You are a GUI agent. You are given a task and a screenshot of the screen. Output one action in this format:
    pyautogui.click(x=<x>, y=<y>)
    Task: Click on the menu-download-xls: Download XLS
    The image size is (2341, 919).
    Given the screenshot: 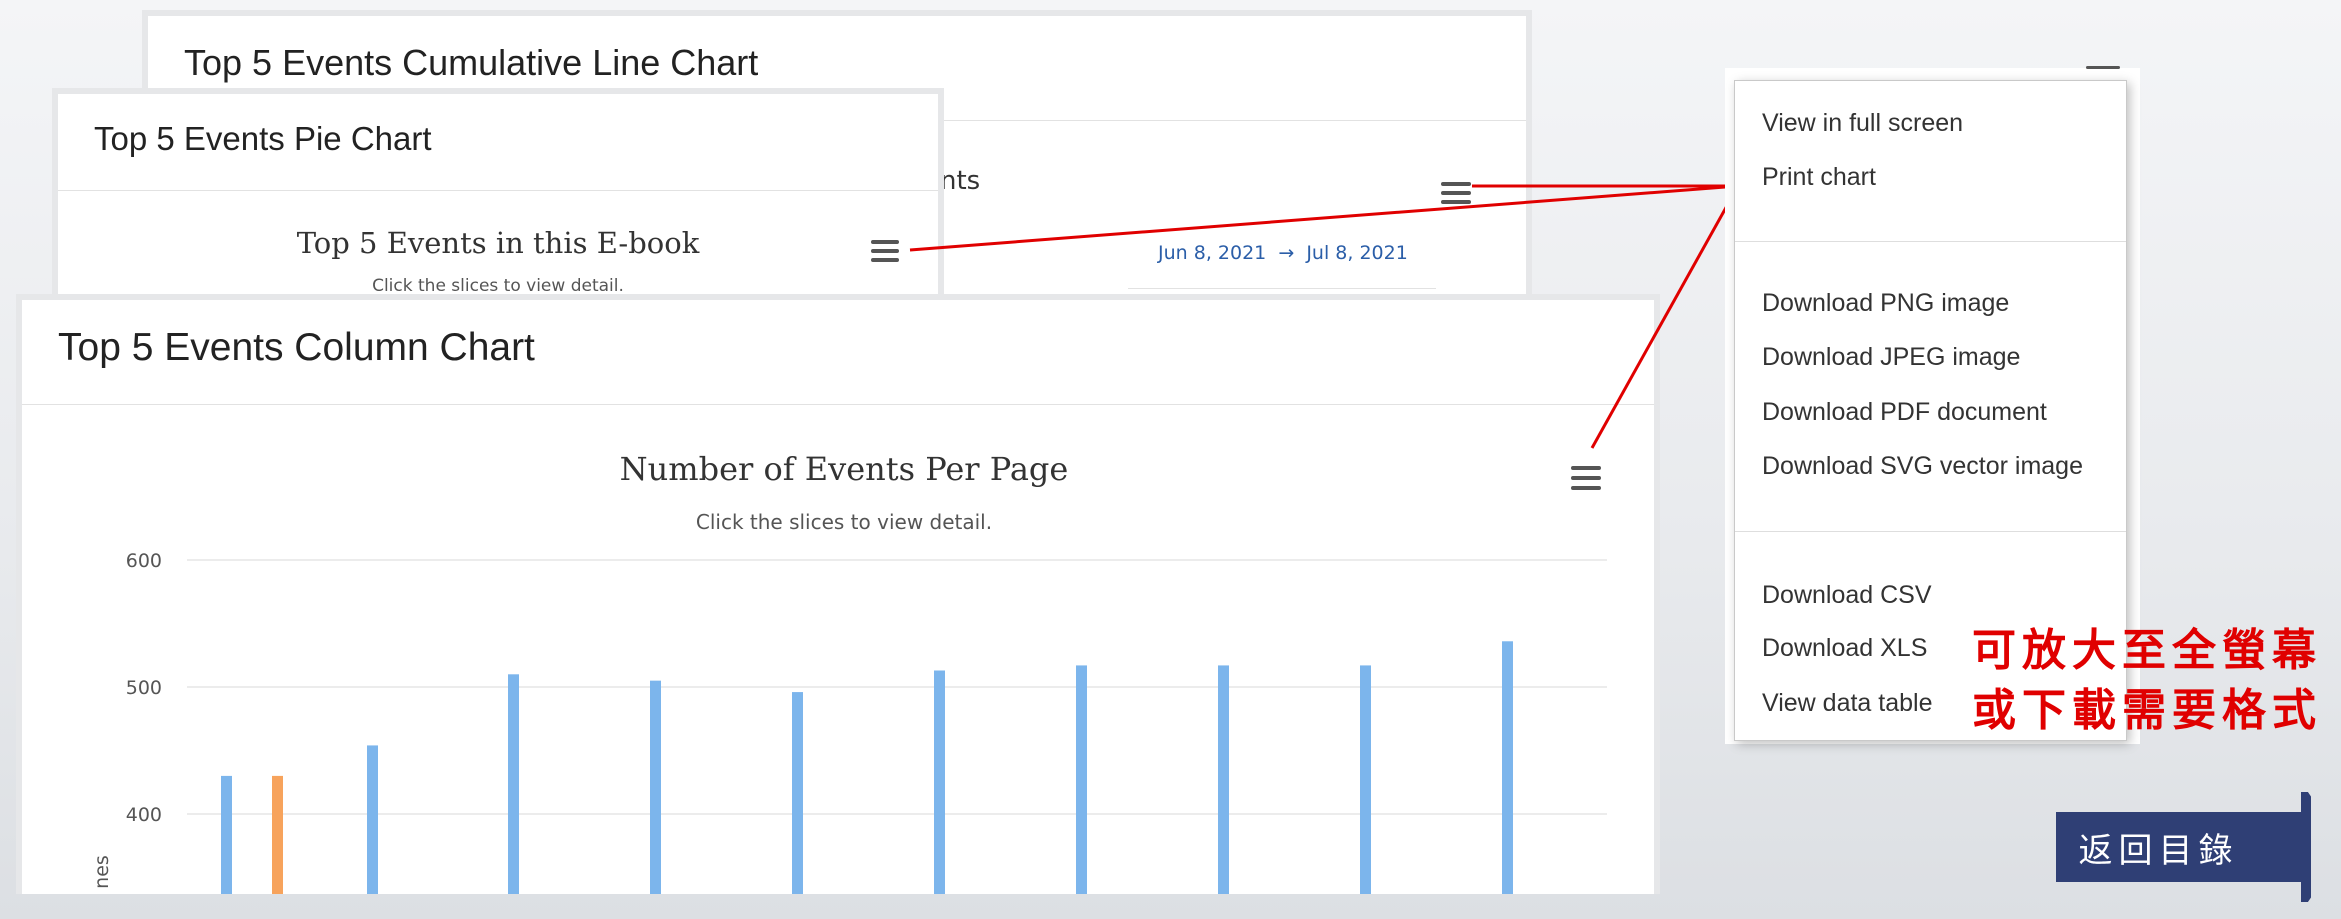 What is the action you would take?
    pyautogui.click(x=1844, y=648)
    